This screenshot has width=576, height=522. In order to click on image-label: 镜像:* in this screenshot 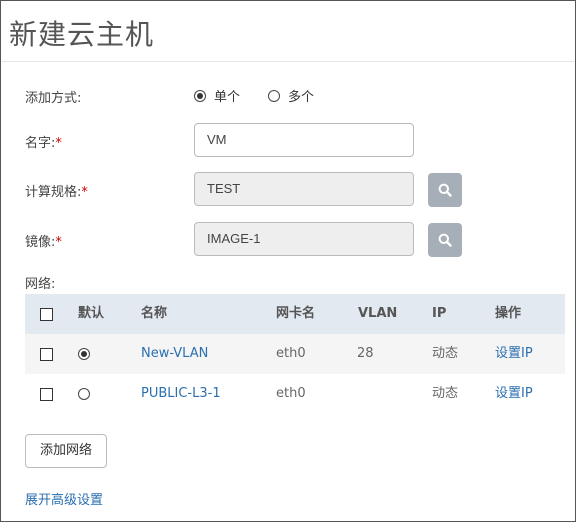, I will do `click(43, 240)`.